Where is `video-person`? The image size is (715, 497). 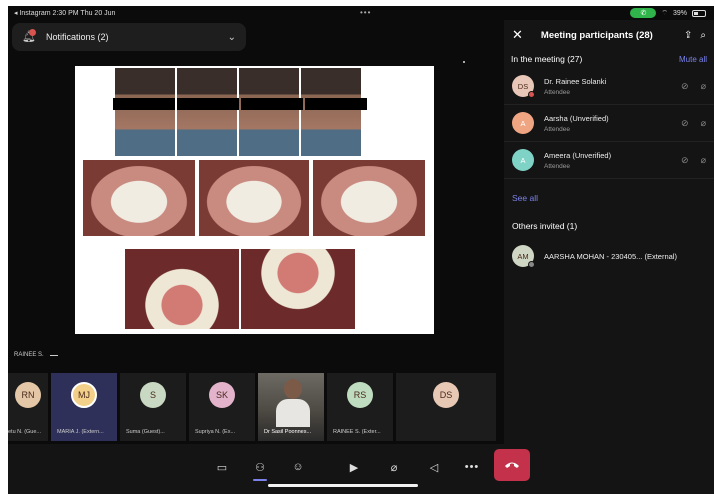
video-person is located at coordinates (293, 389).